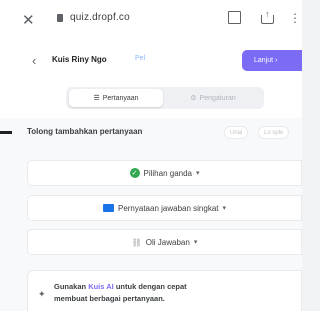 The width and height of the screenshot is (320, 311). Describe the element at coordinates (267, 14) in the screenshot. I see `share-arrow-icon: ↑` at that location.